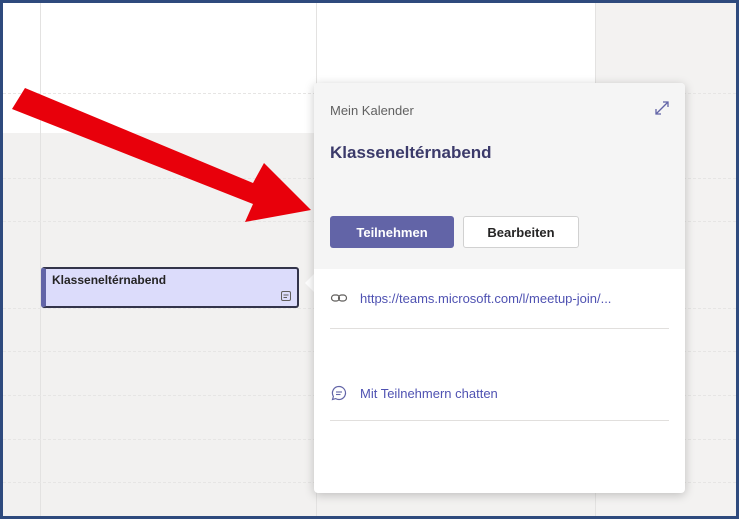  Describe the element at coordinates (662, 108) in the screenshot. I see `expand-icon` at that location.